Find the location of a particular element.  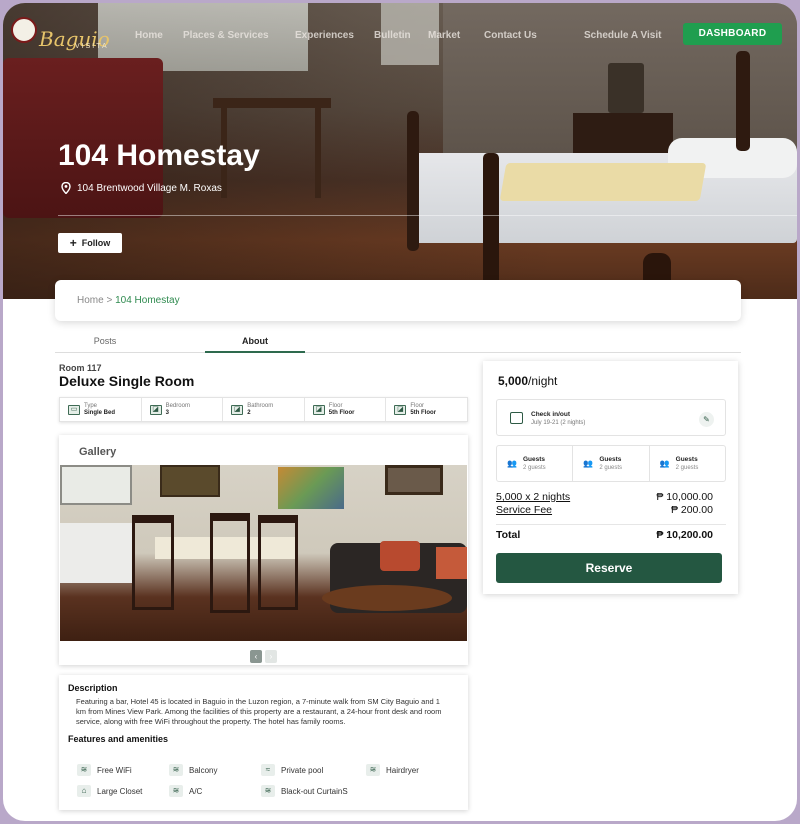

nav-contact: Contact Us is located at coordinates (510, 35).